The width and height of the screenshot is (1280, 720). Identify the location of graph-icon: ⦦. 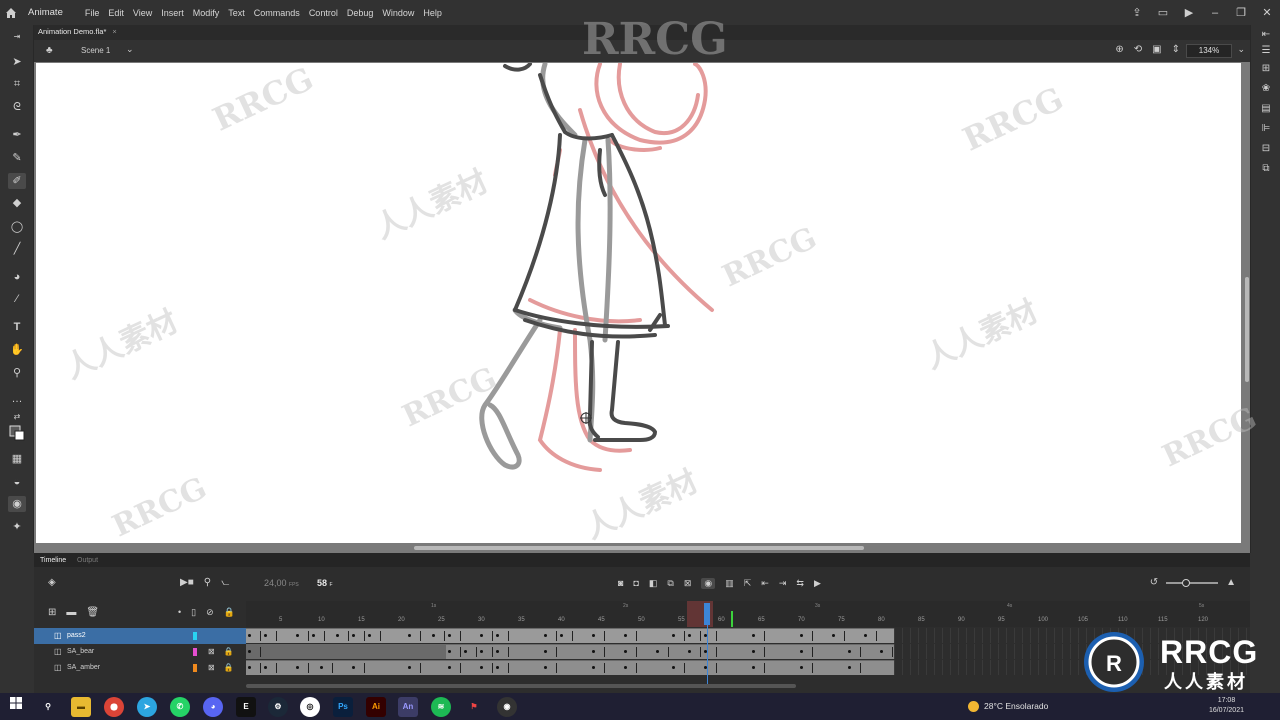
(225, 582).